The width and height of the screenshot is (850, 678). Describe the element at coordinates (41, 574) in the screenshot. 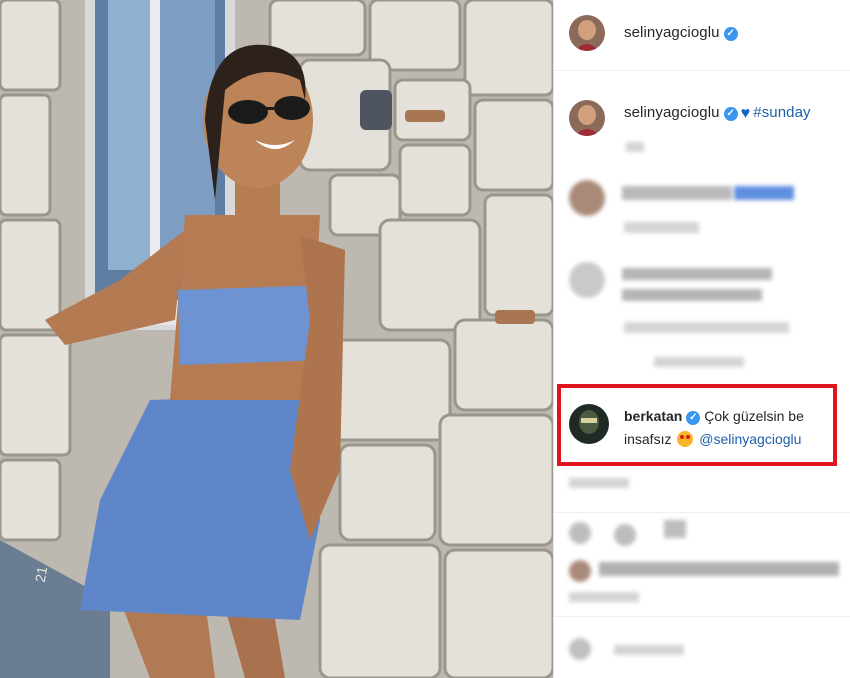

I see `photo-date-stamp: 21` at that location.